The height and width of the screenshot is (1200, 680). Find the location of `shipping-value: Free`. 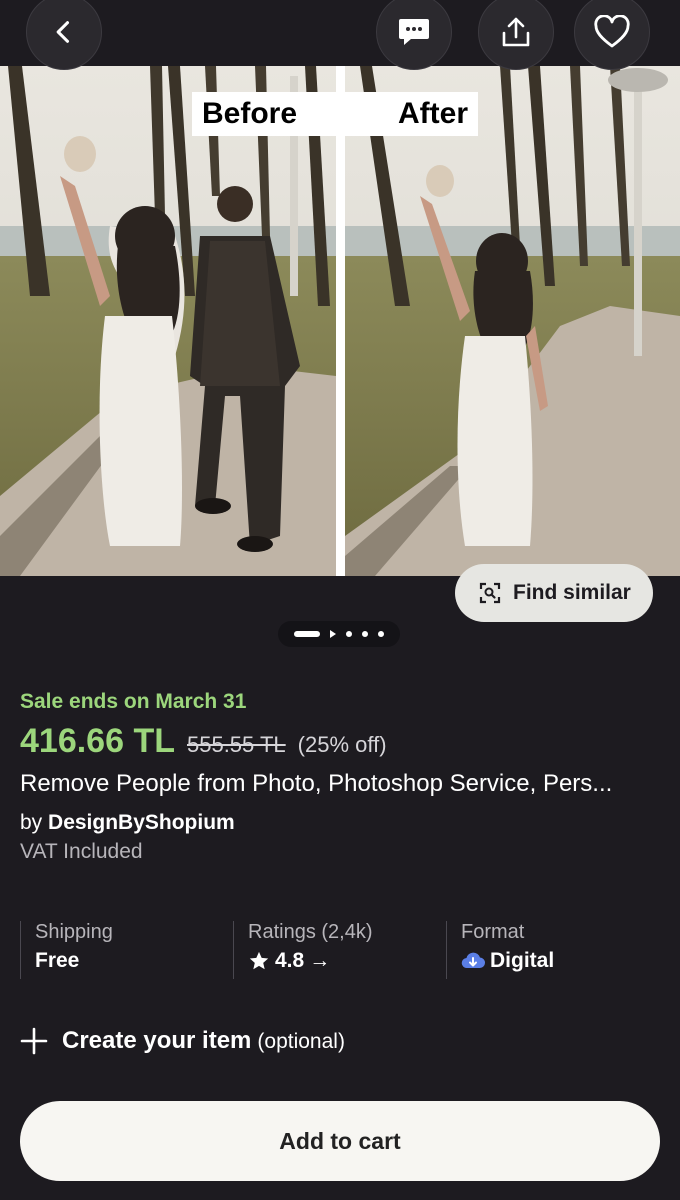

shipping-value: Free is located at coordinates (57, 960).